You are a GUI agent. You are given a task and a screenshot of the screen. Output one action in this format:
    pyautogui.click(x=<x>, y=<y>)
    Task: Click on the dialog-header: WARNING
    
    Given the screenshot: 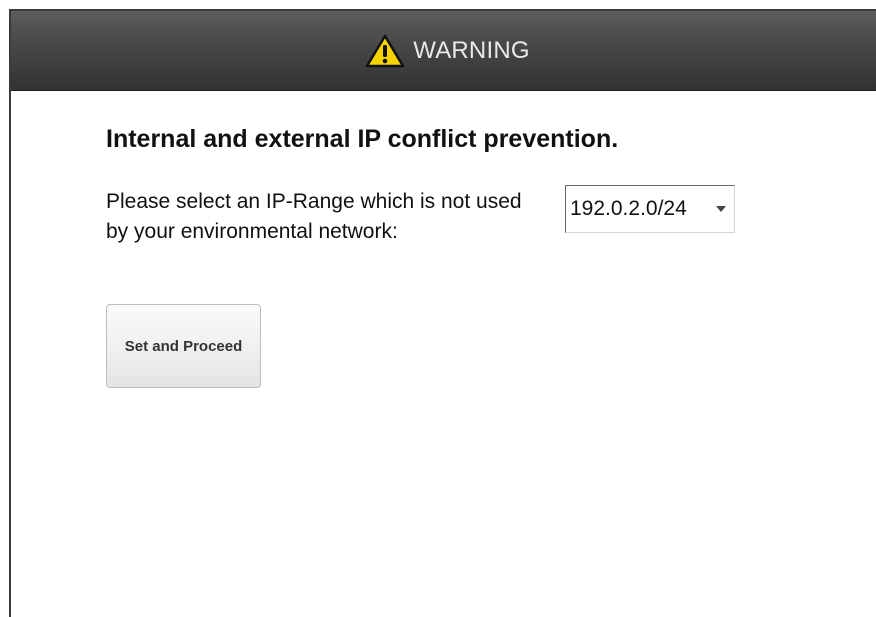 What is the action you would take?
    pyautogui.click(x=443, y=51)
    